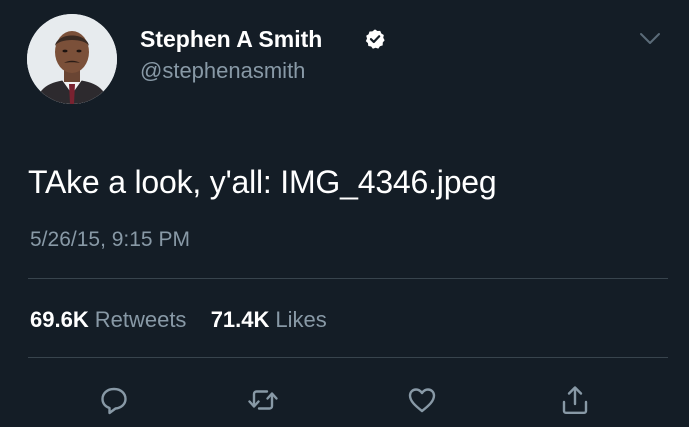 The height and width of the screenshot is (427, 689). Describe the element at coordinates (348, 357) in the screenshot. I see `divider-bottom` at that location.